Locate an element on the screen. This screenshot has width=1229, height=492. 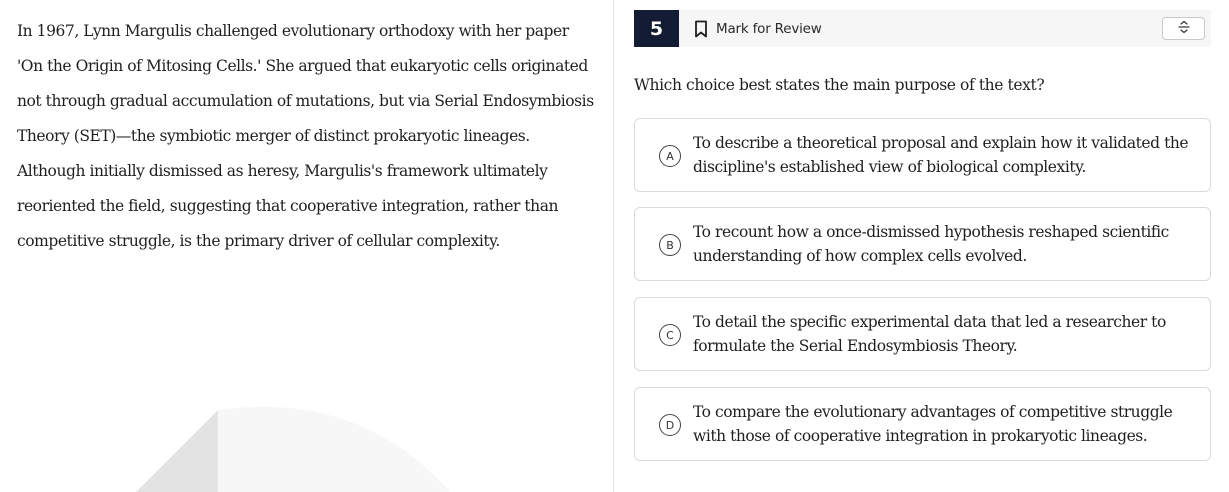
choice-letter-d: D is located at coordinates (670, 425).